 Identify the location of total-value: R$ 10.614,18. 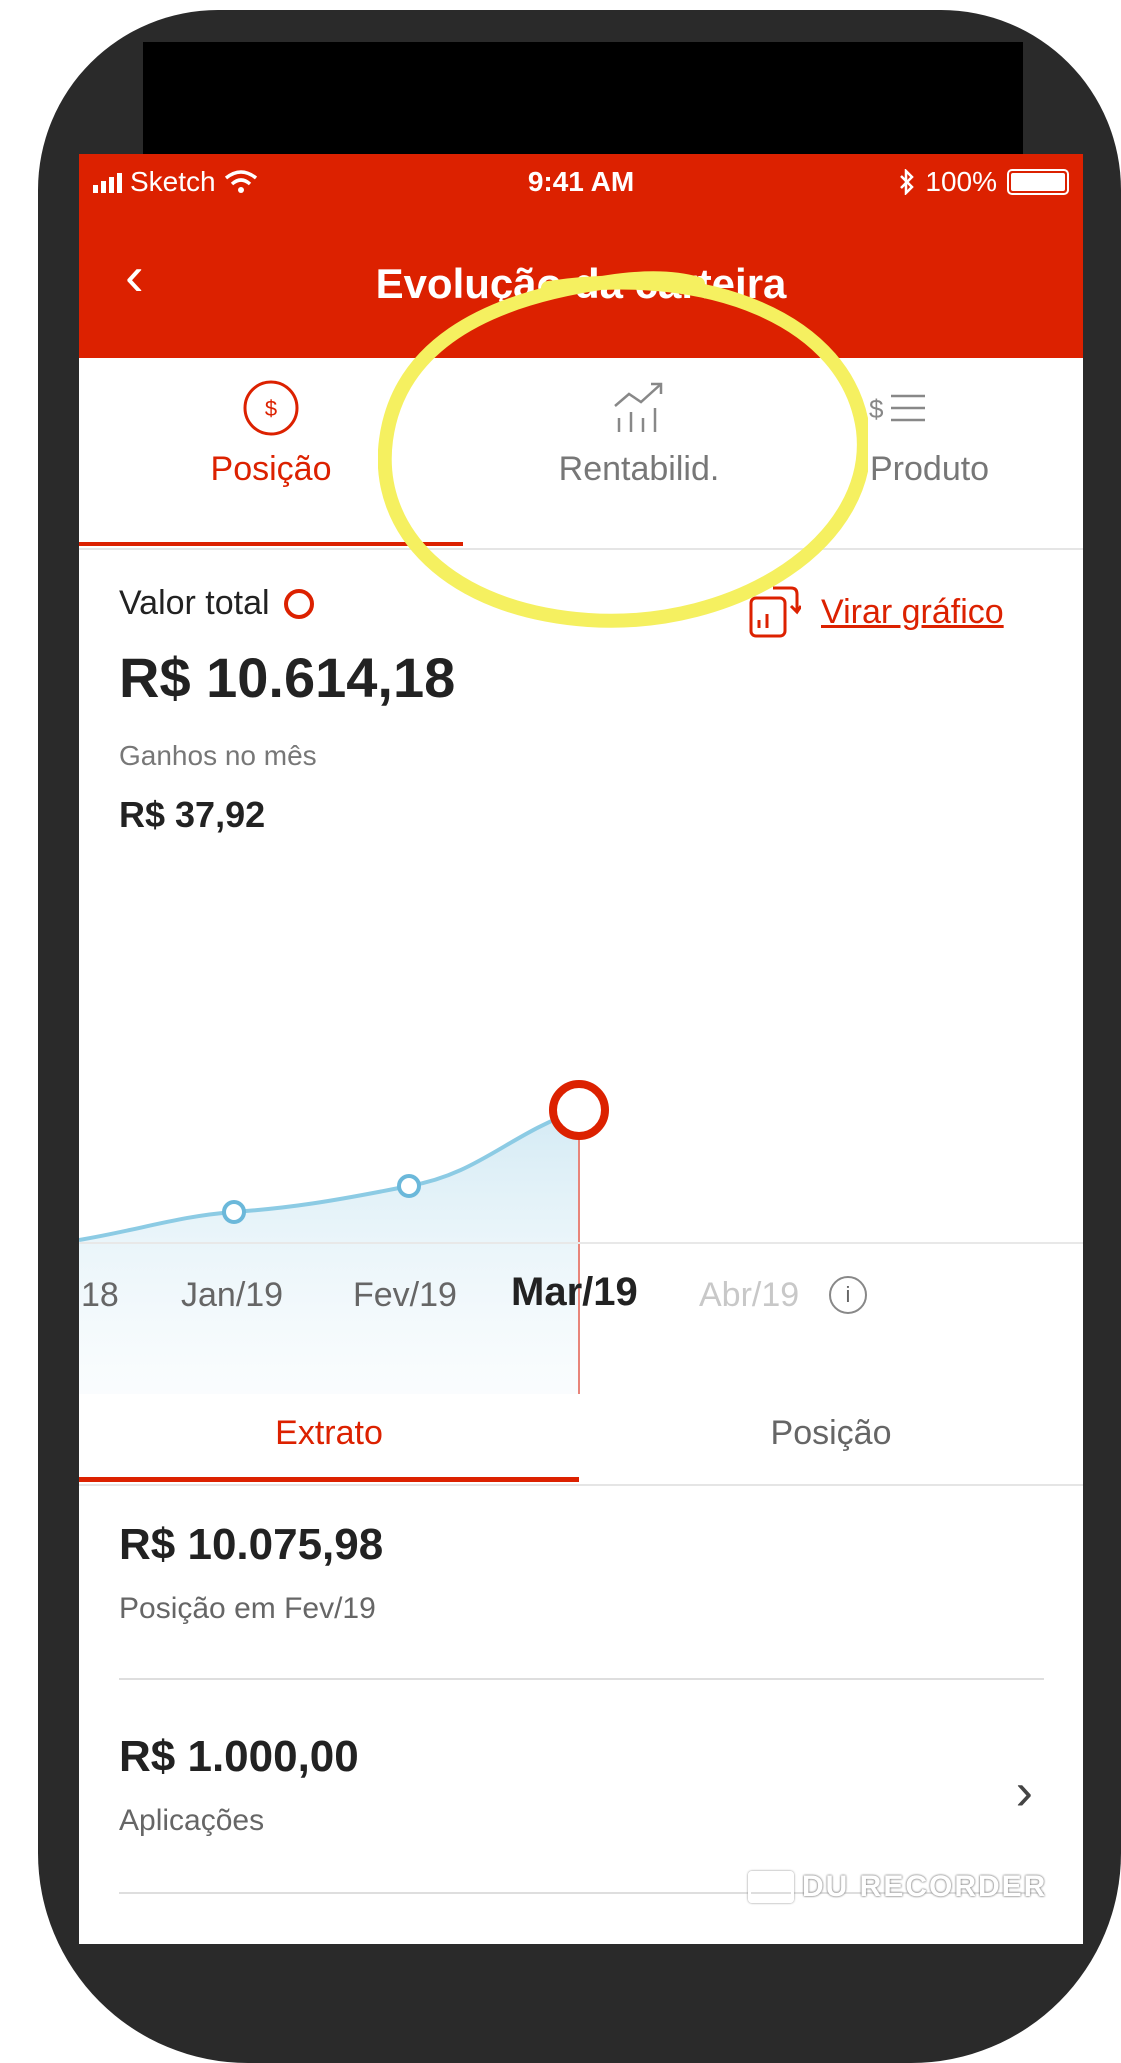
(287, 677).